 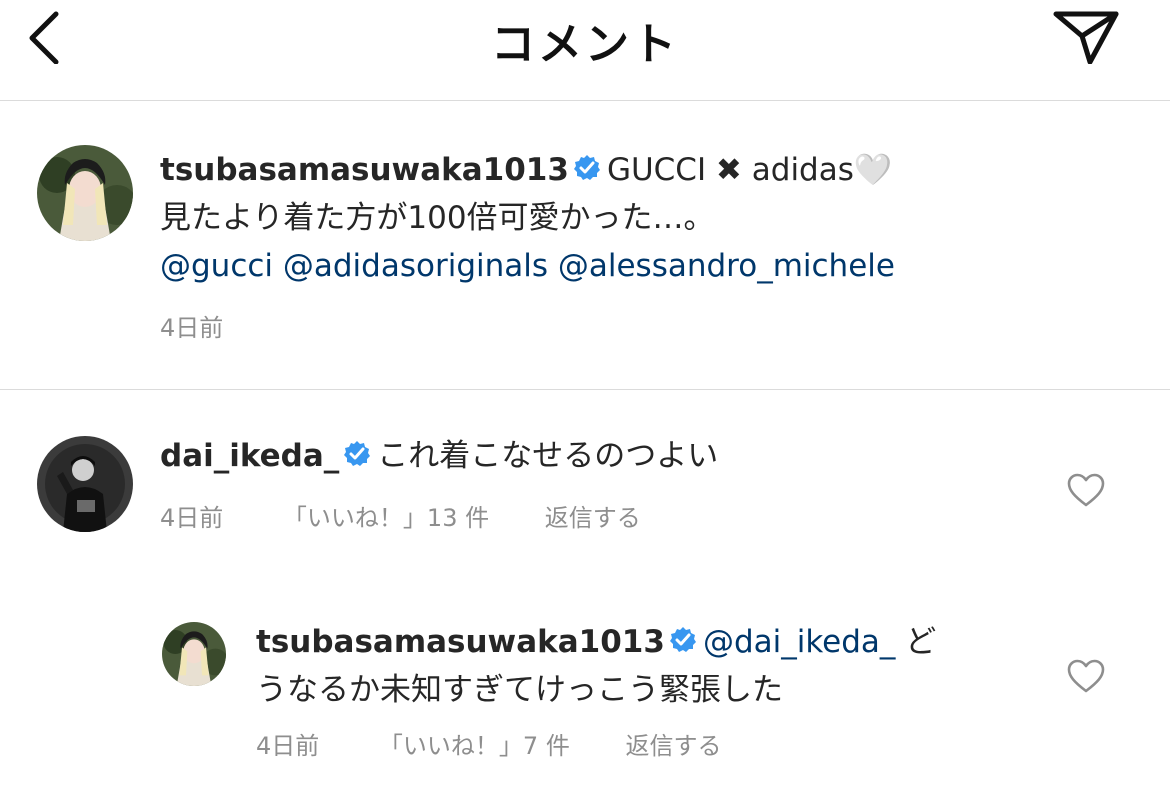 I want to click on reply-body-part2: うなるか未知すぎてけっこう緊張した, so click(x=519, y=690).